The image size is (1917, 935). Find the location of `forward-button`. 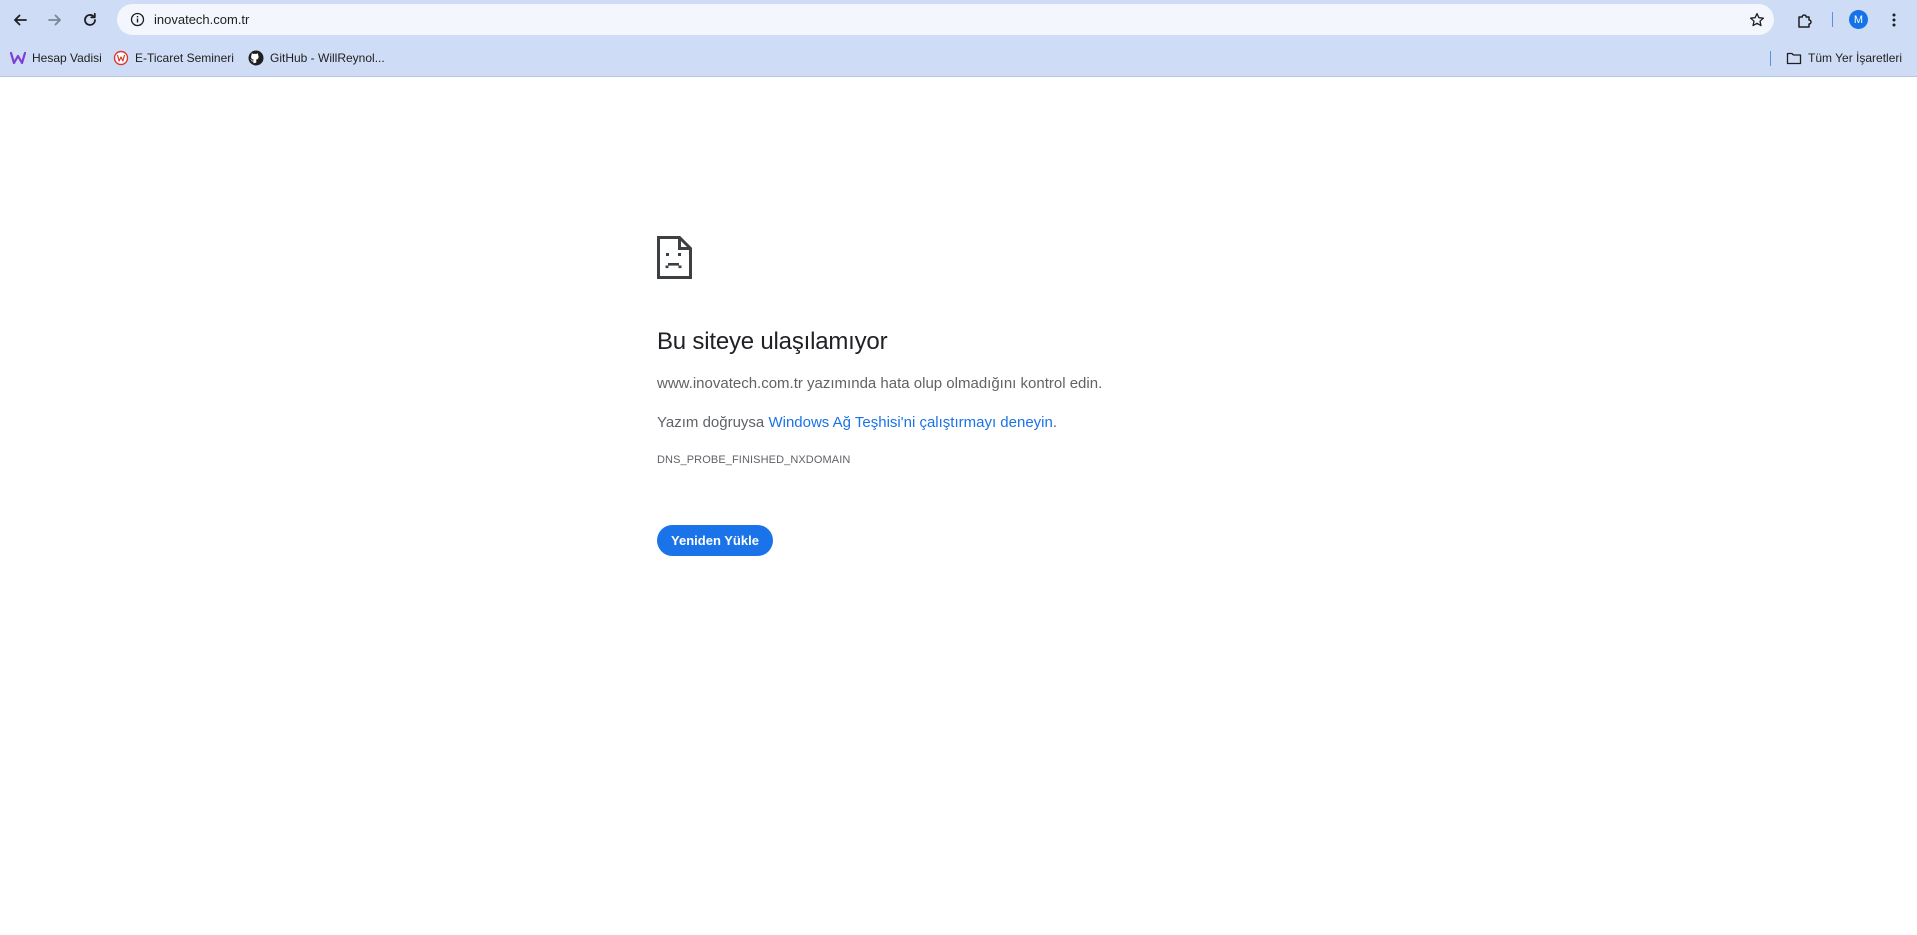

forward-button is located at coordinates (54, 19).